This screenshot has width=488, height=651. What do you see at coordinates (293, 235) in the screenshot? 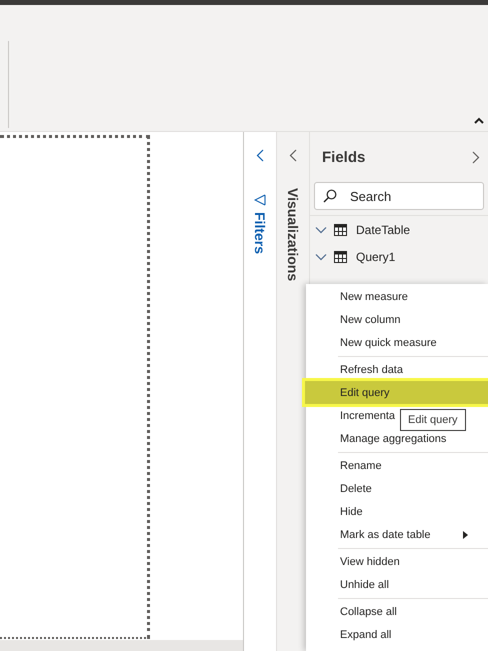
I see `visualizations-title: Visualizations` at bounding box center [293, 235].